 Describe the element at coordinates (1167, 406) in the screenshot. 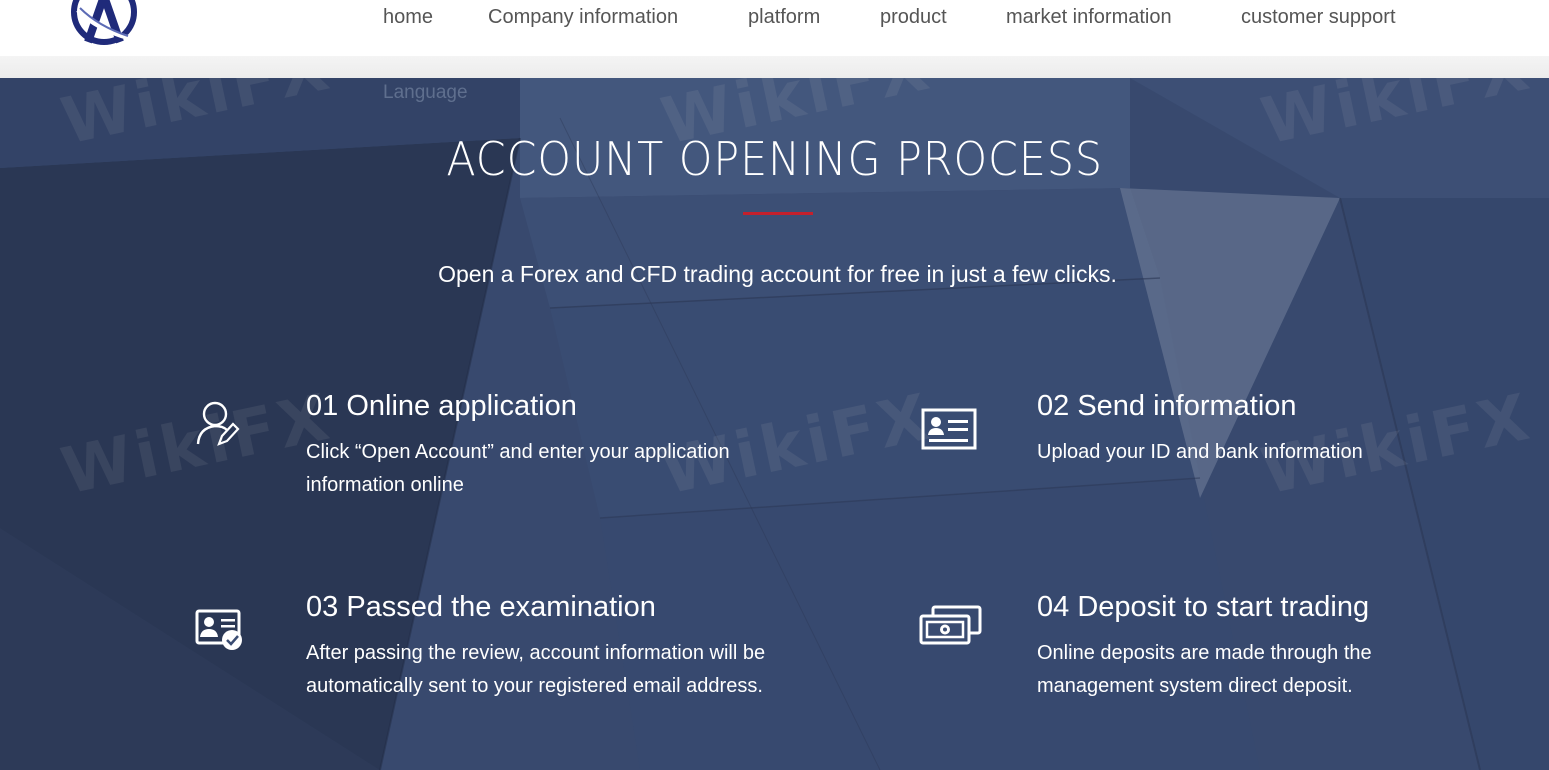

I see `step-title: 02 Send information` at that location.